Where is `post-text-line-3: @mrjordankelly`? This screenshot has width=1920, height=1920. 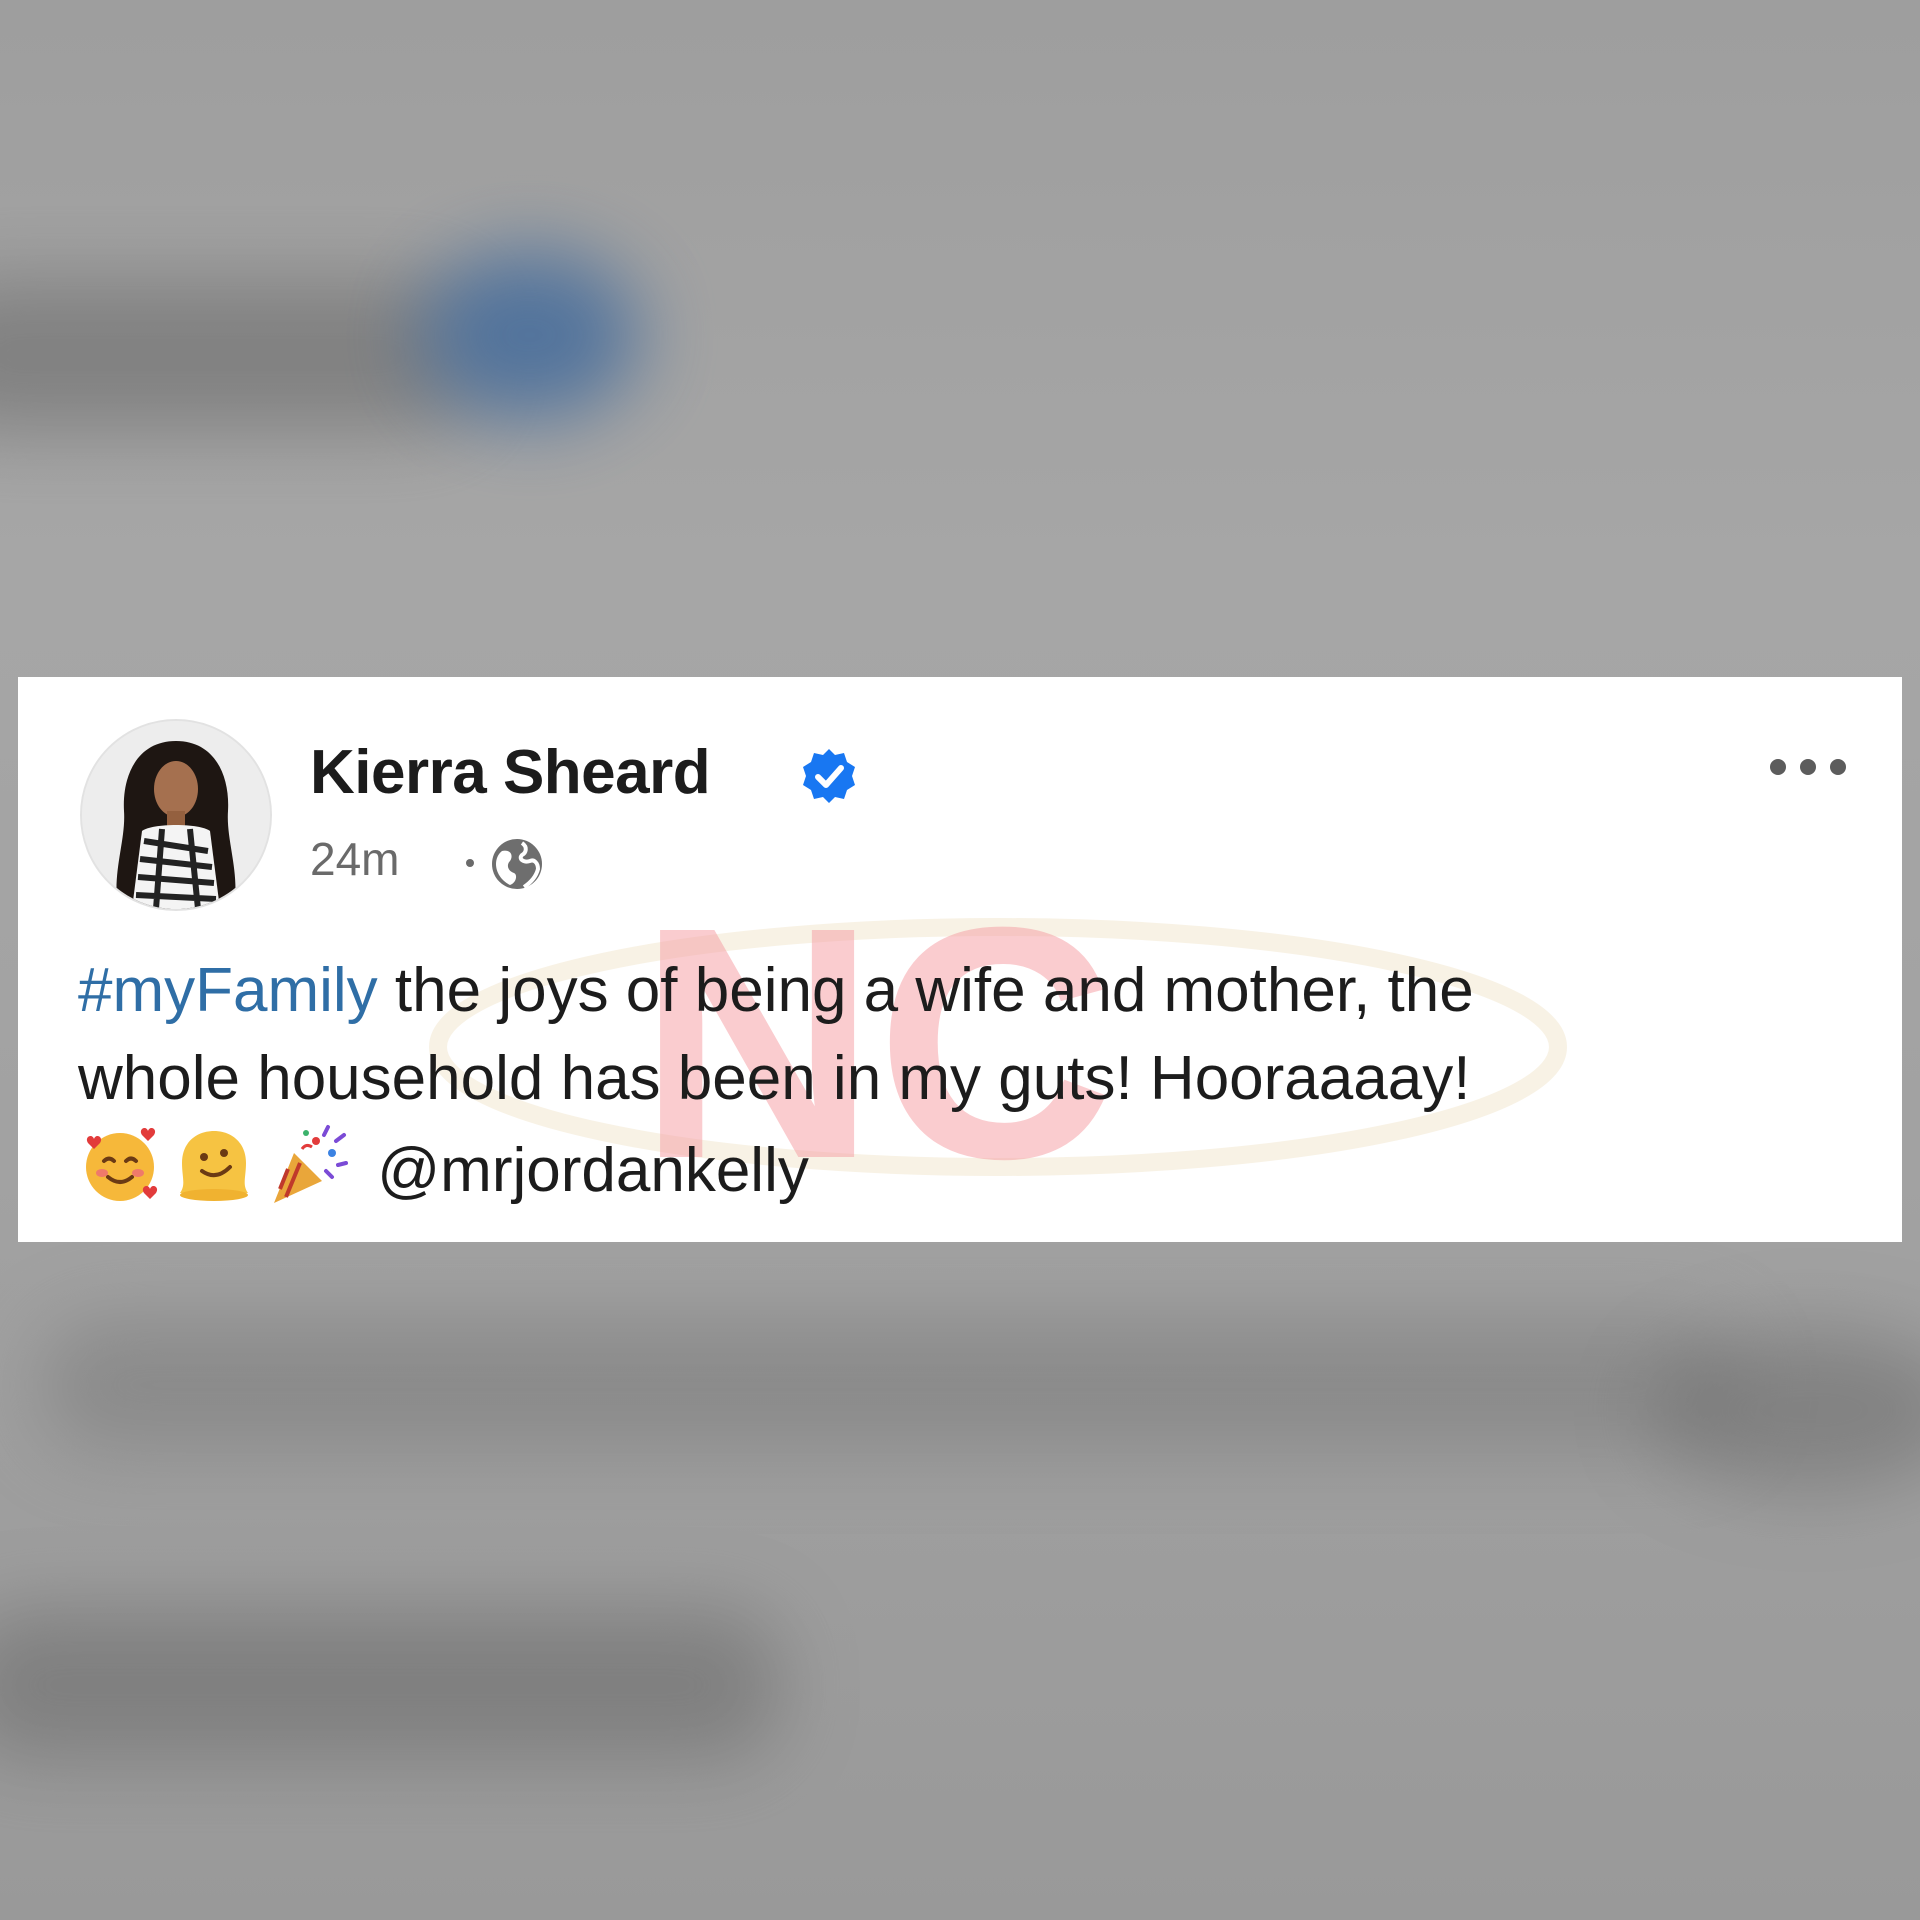
post-text-line-3: @mrjordankelly is located at coordinates (968, 1169).